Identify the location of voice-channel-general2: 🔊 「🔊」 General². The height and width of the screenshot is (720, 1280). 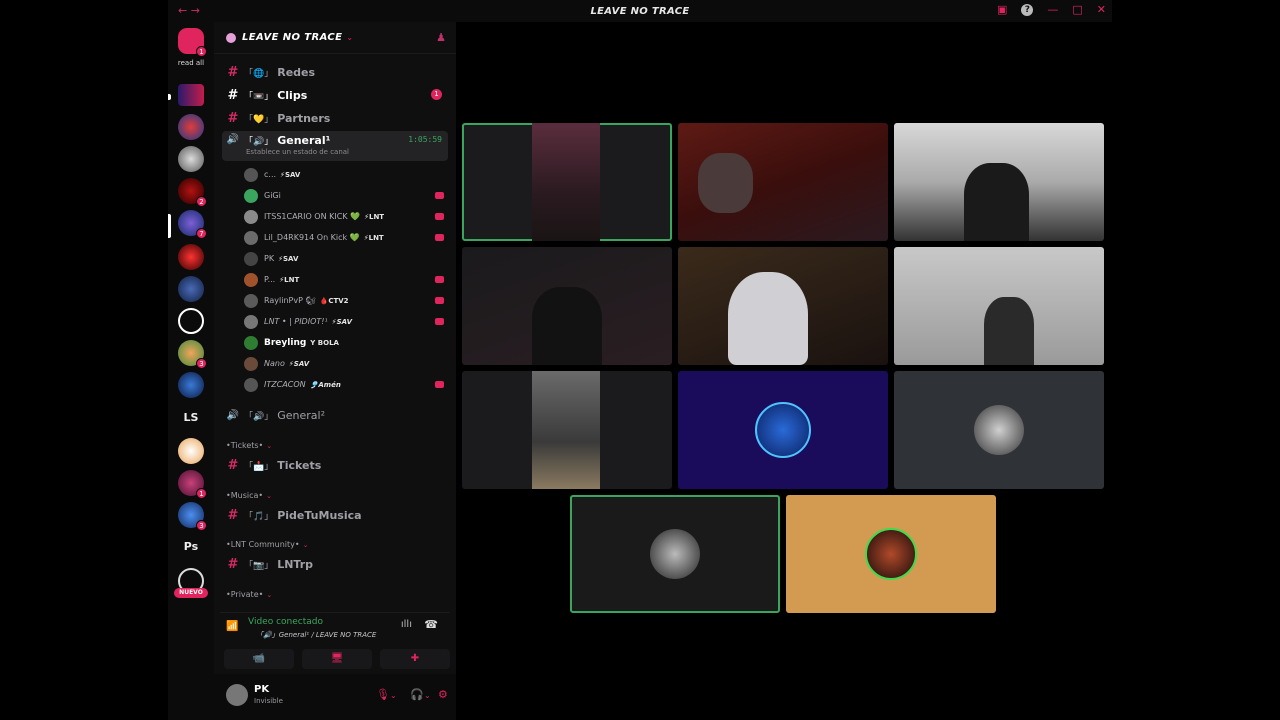
(335, 415).